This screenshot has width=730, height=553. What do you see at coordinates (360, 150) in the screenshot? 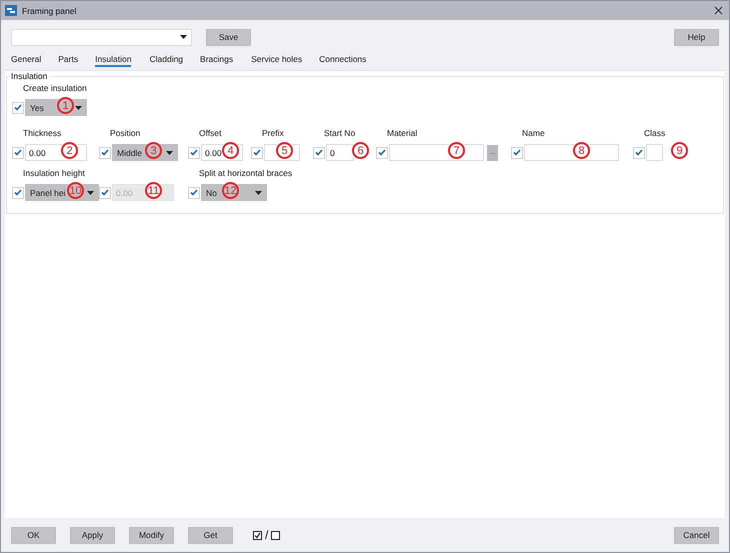
I see `number-badge: 6` at bounding box center [360, 150].